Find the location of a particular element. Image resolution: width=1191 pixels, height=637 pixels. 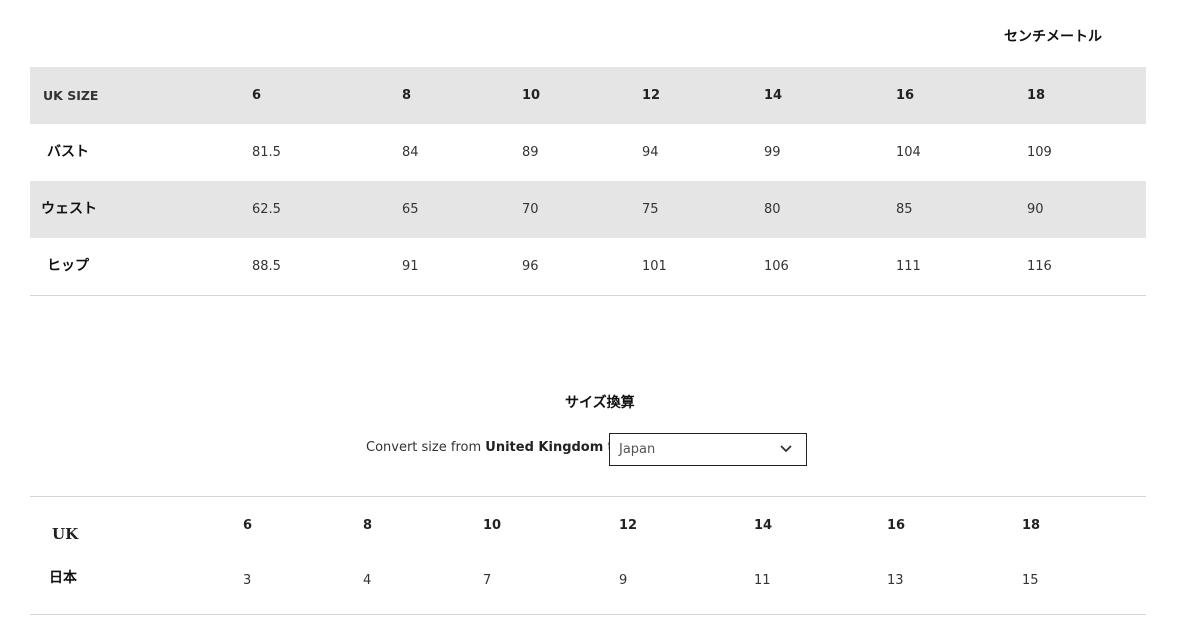

convert-size-text: Convert size from United Kingdom to is located at coordinates (493, 447).